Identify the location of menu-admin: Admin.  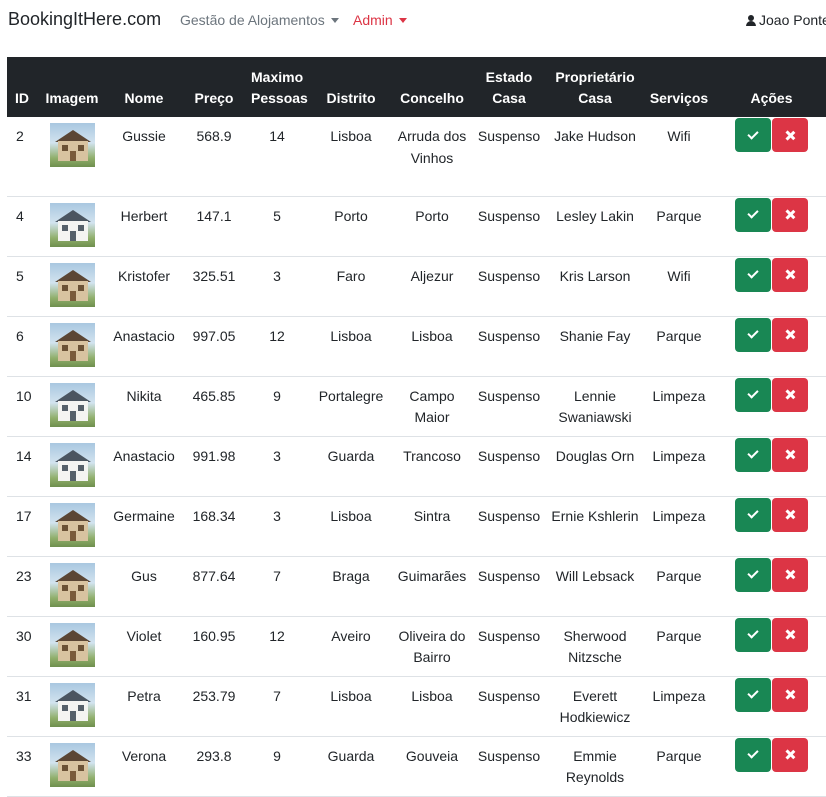
(380, 20).